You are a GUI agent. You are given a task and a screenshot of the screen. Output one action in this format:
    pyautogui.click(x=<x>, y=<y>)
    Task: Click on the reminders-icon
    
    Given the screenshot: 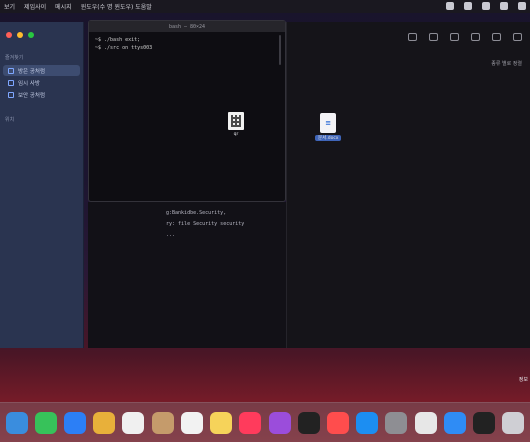 What is the action you would take?
    pyautogui.click(x=191, y=422)
    